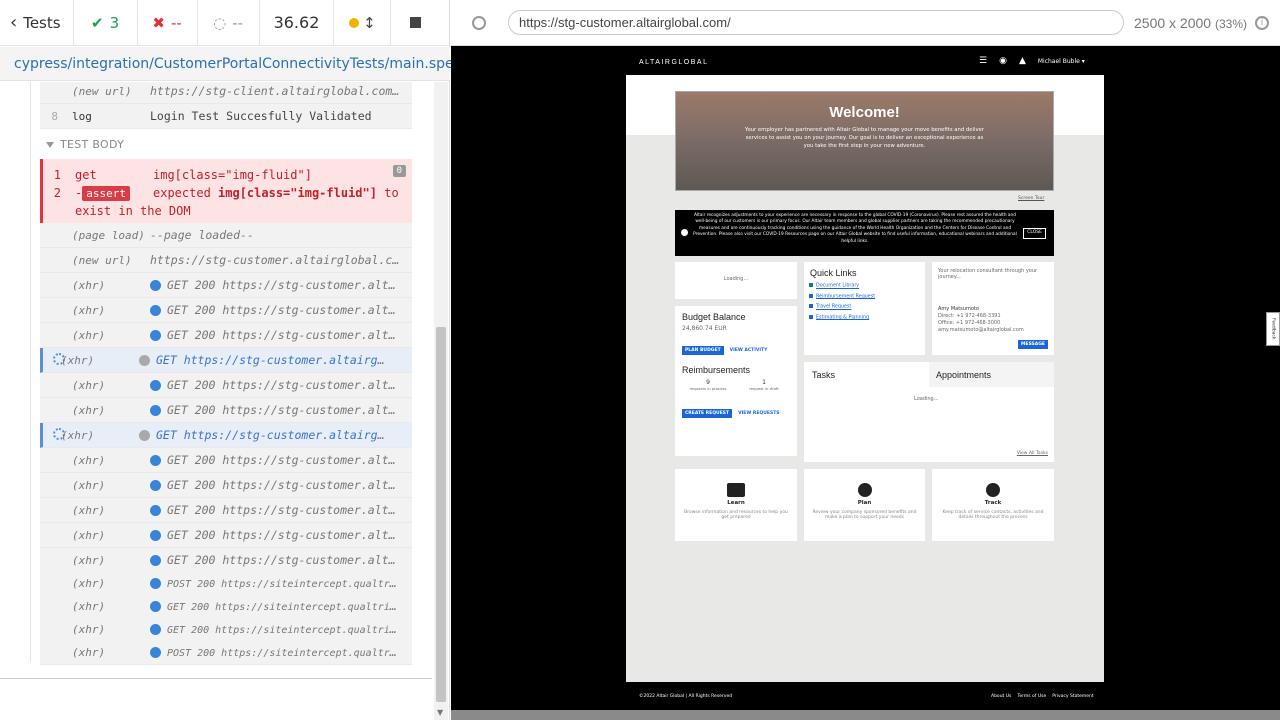 Image resolution: width=1280 pixels, height=720 pixels. What do you see at coordinates (37, 23) in the screenshot?
I see `tests-nav-button: ‹ Tests` at bounding box center [37, 23].